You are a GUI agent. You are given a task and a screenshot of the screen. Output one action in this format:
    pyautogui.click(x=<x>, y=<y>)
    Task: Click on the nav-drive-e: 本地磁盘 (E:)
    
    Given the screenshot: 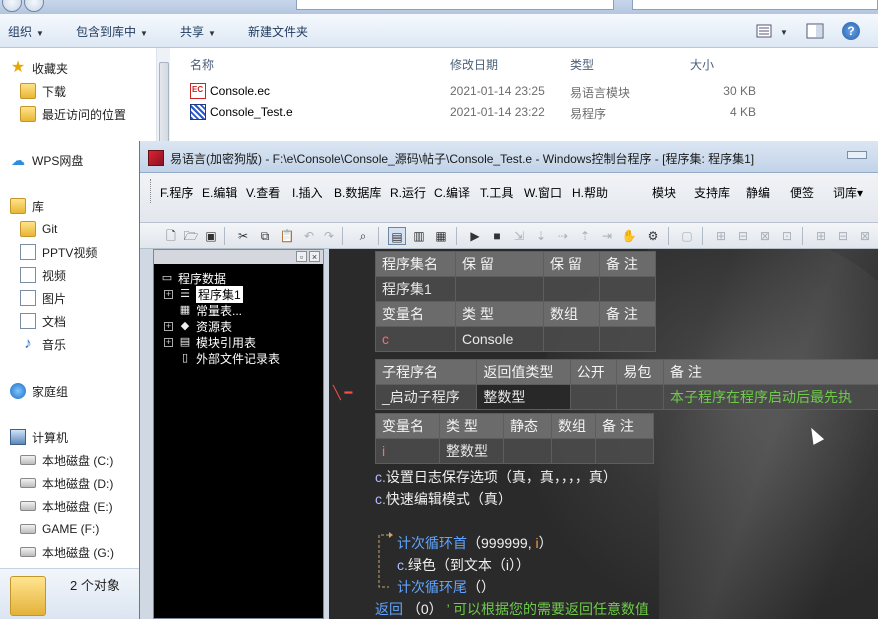 What is the action you would take?
    pyautogui.click(x=66, y=506)
    